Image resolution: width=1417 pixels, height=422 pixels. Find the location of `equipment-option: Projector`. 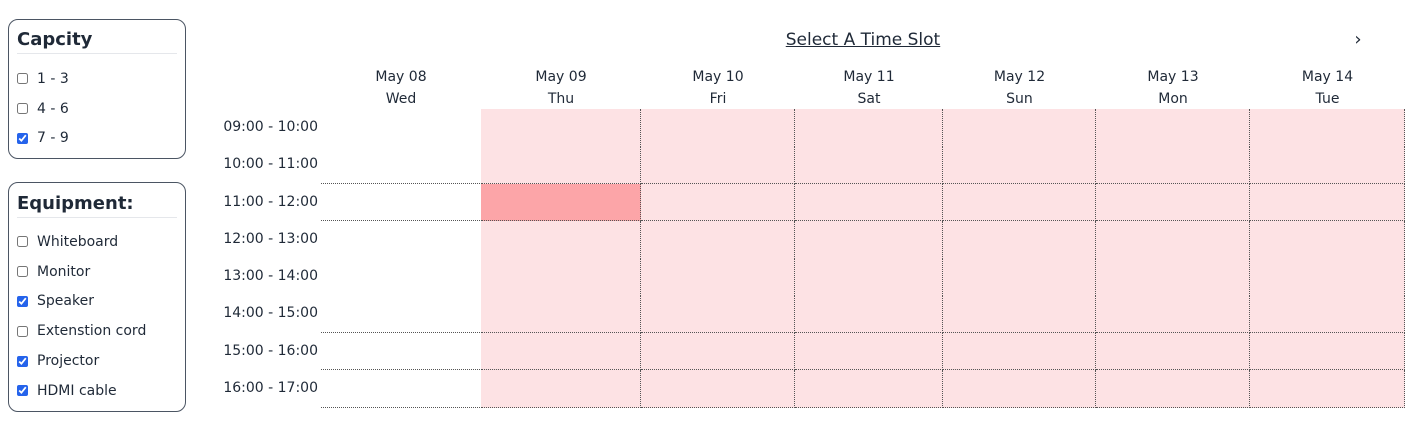

equipment-option: Projector is located at coordinates (99, 361).